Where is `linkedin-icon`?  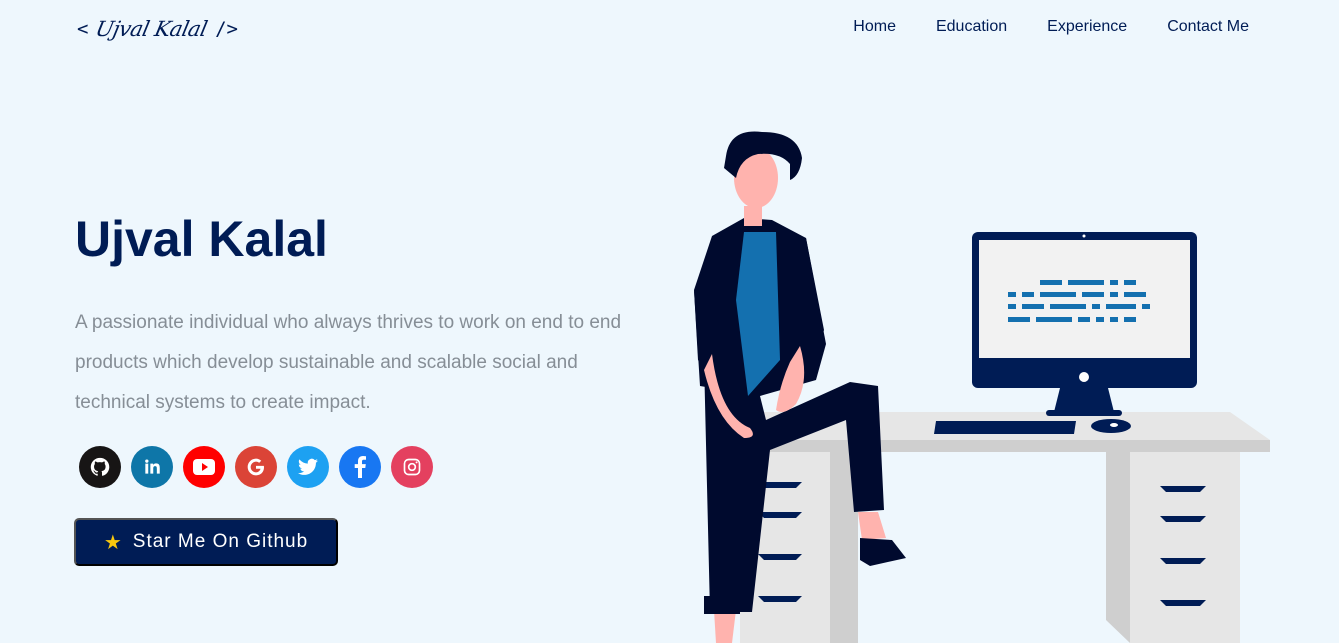
linkedin-icon is located at coordinates (152, 467).